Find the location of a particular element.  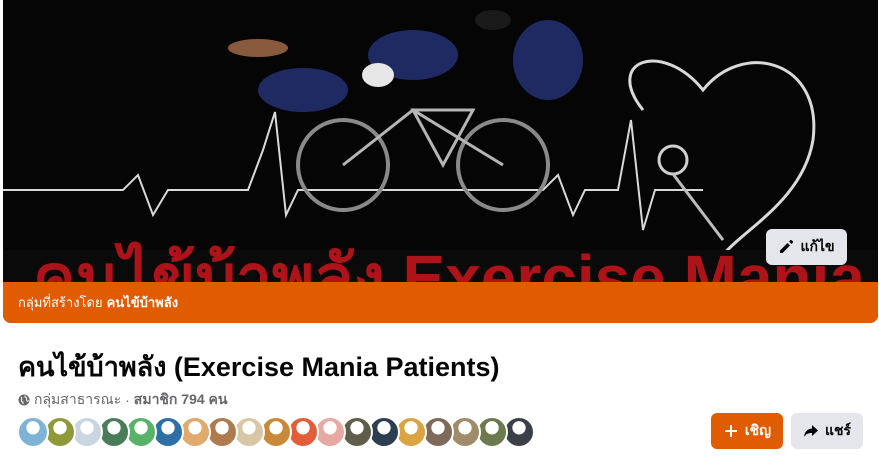

creator-link: คนไข้บ้าพลัง is located at coordinates (142, 302).